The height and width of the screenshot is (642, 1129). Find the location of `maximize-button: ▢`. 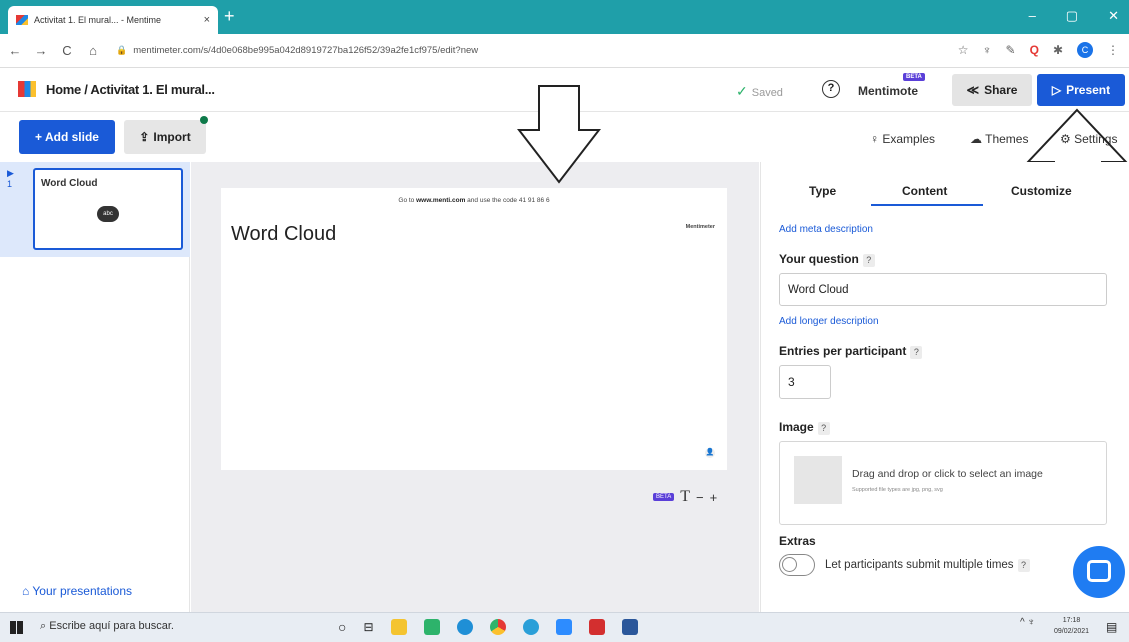

maximize-button: ▢ is located at coordinates (1072, 16).